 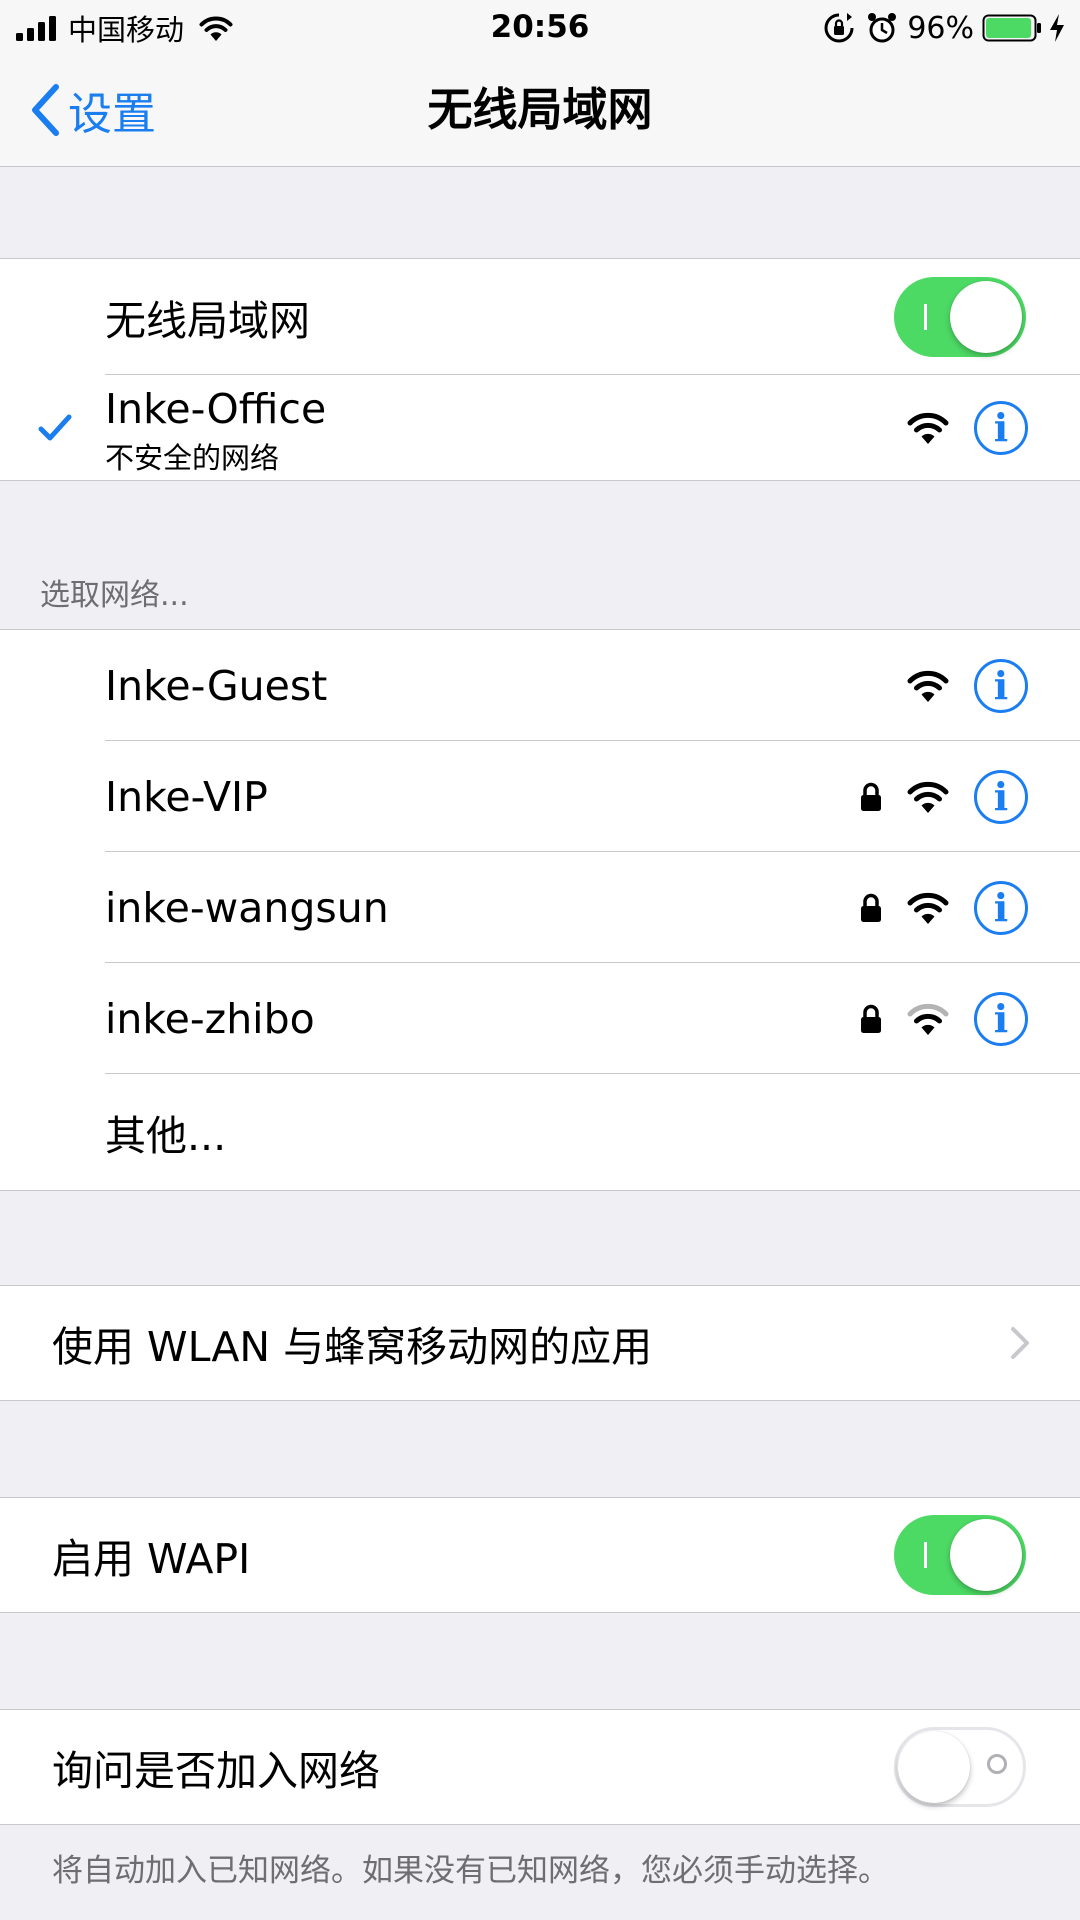 What do you see at coordinates (1057, 28) in the screenshot?
I see `charging-bolt-icon` at bounding box center [1057, 28].